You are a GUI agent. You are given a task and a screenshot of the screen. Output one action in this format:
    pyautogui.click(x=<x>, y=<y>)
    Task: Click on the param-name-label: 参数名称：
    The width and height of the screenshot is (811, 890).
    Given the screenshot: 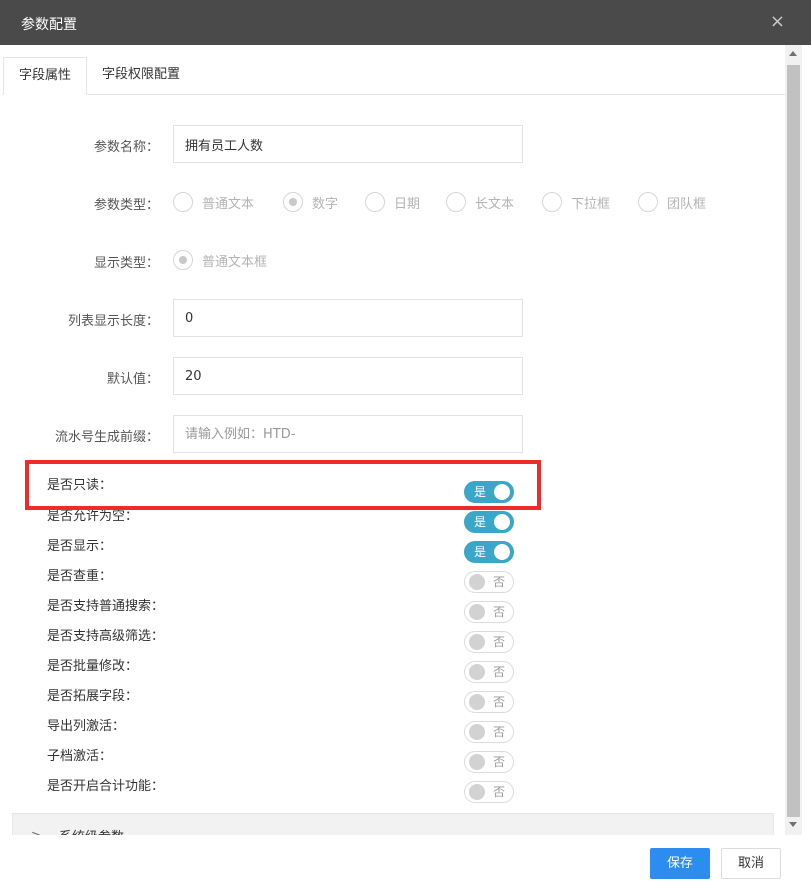 What is the action you would take?
    pyautogui.click(x=126, y=147)
    